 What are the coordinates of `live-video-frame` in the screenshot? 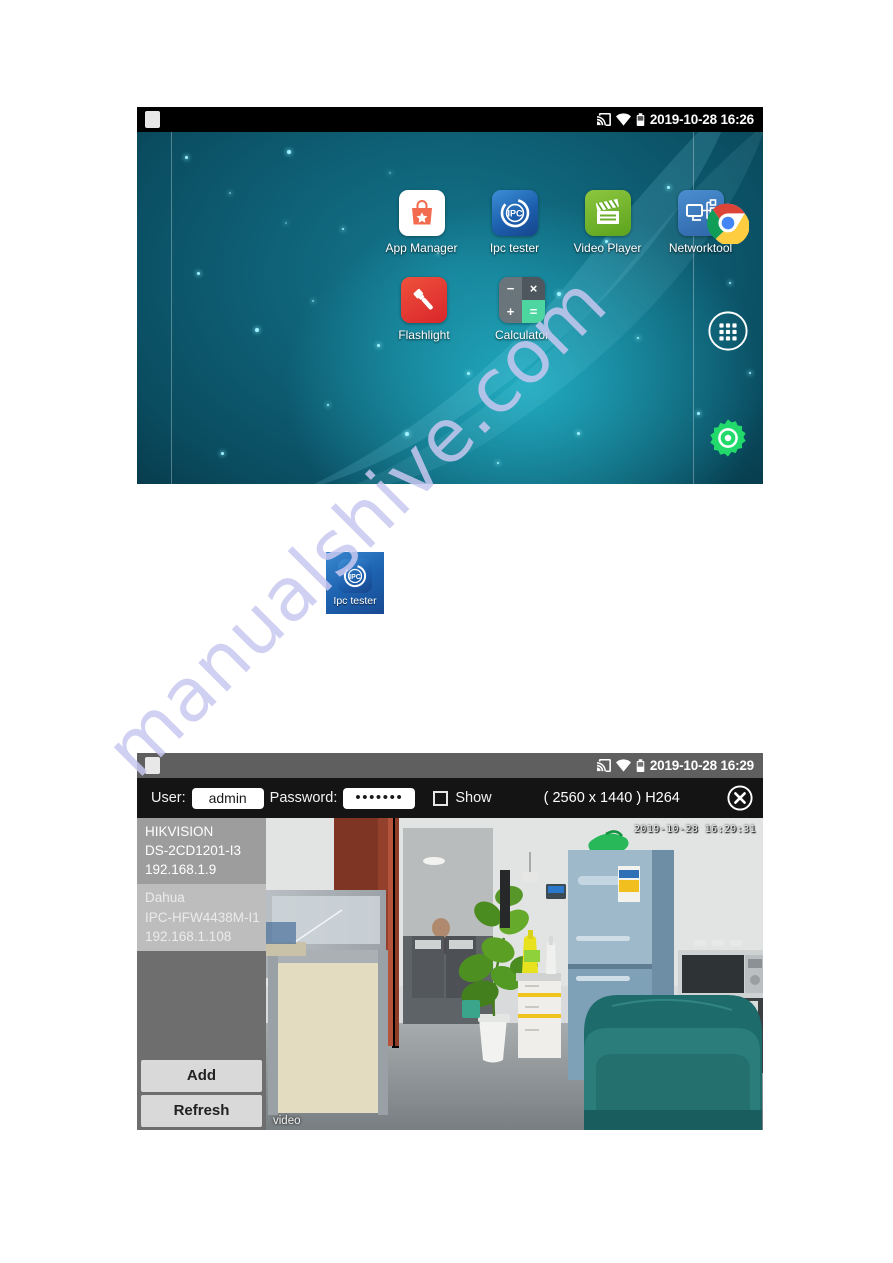 It's located at (514, 974).